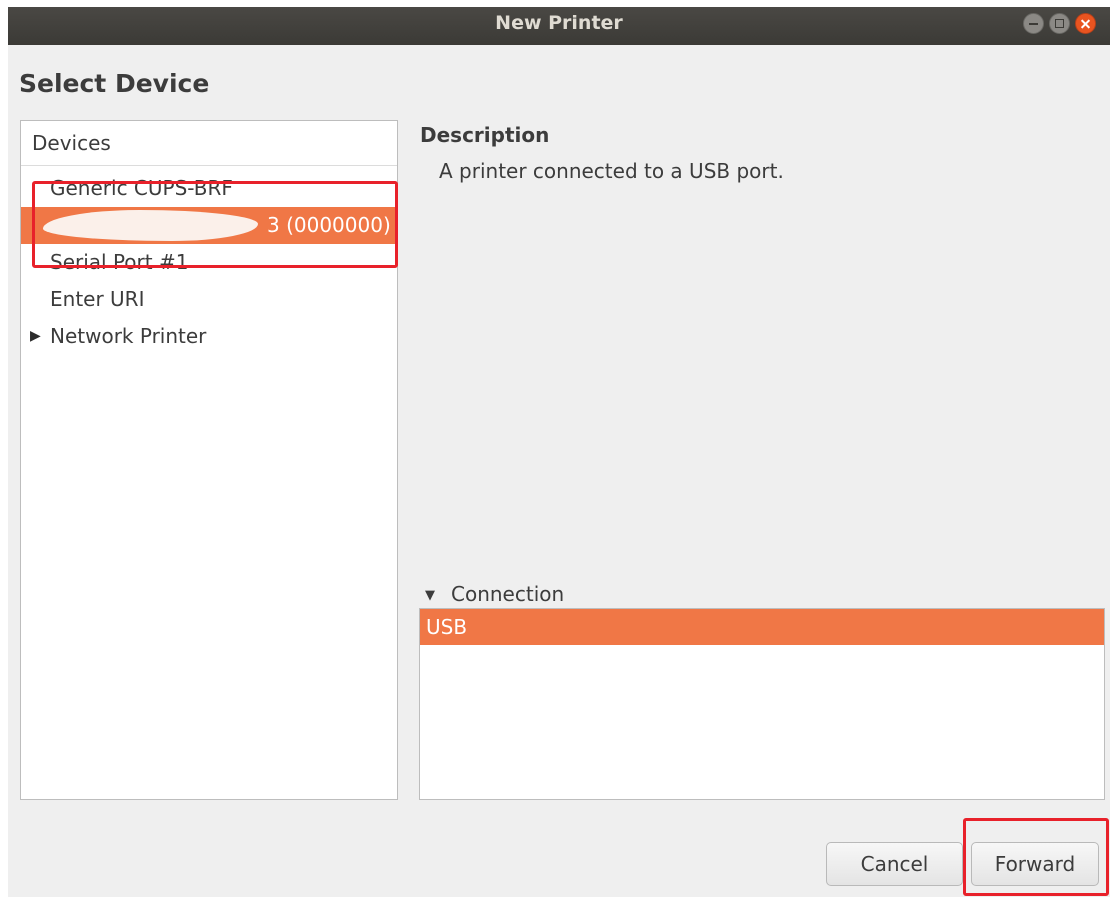 The height and width of the screenshot is (897, 1110). I want to click on connection-list: USB, so click(762, 704).